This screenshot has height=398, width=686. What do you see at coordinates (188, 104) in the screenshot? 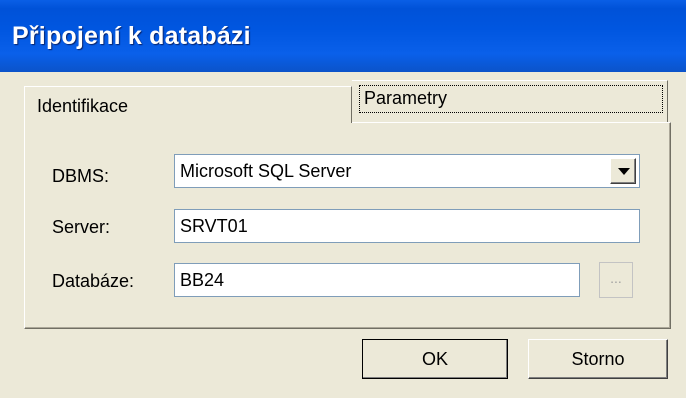
I see `tab-identifikace: Identifikace` at bounding box center [188, 104].